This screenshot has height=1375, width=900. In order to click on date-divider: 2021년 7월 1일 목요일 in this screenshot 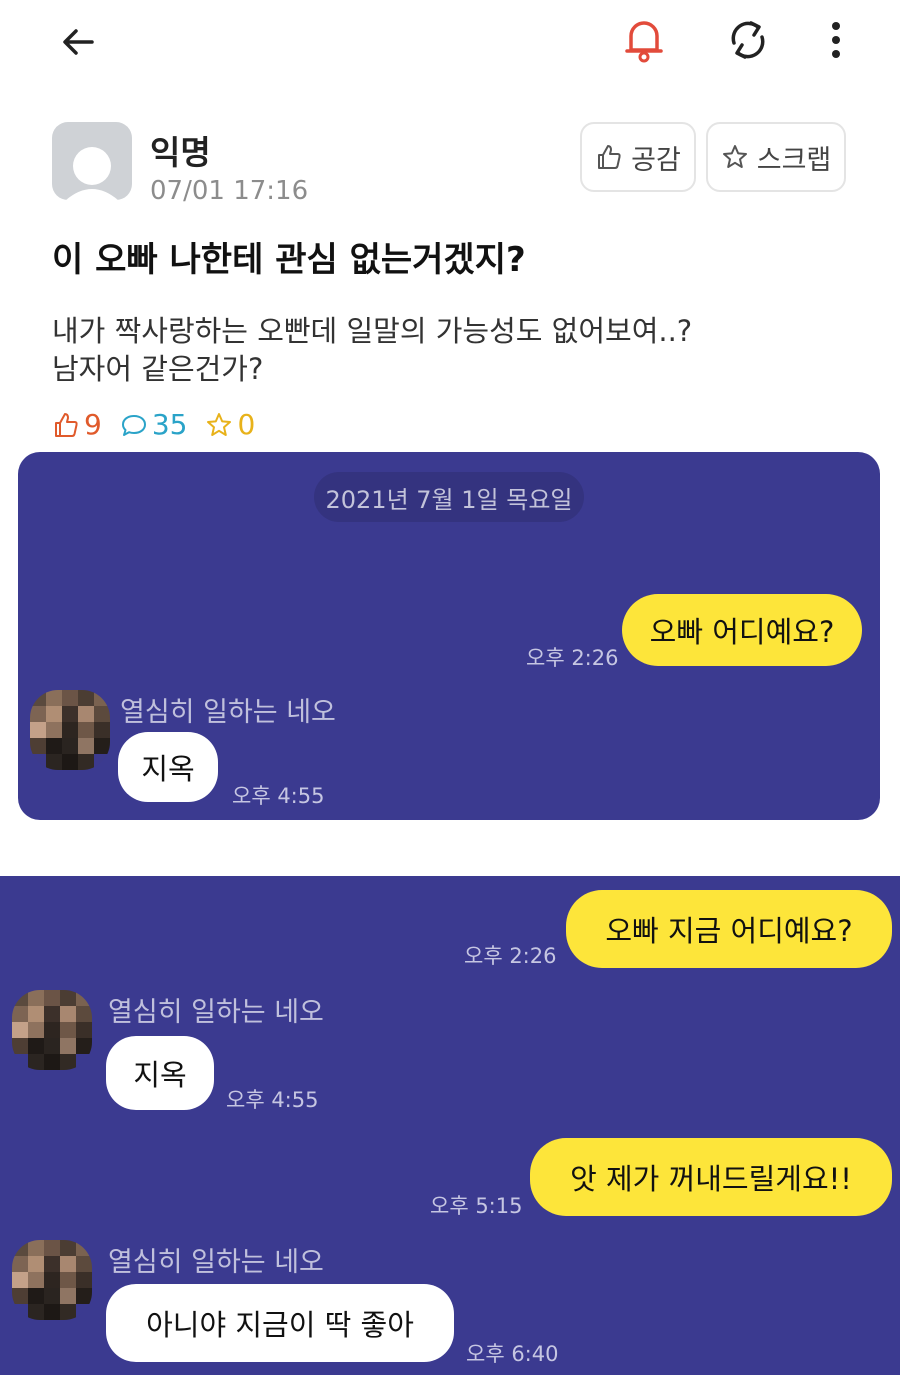, I will do `click(449, 497)`.